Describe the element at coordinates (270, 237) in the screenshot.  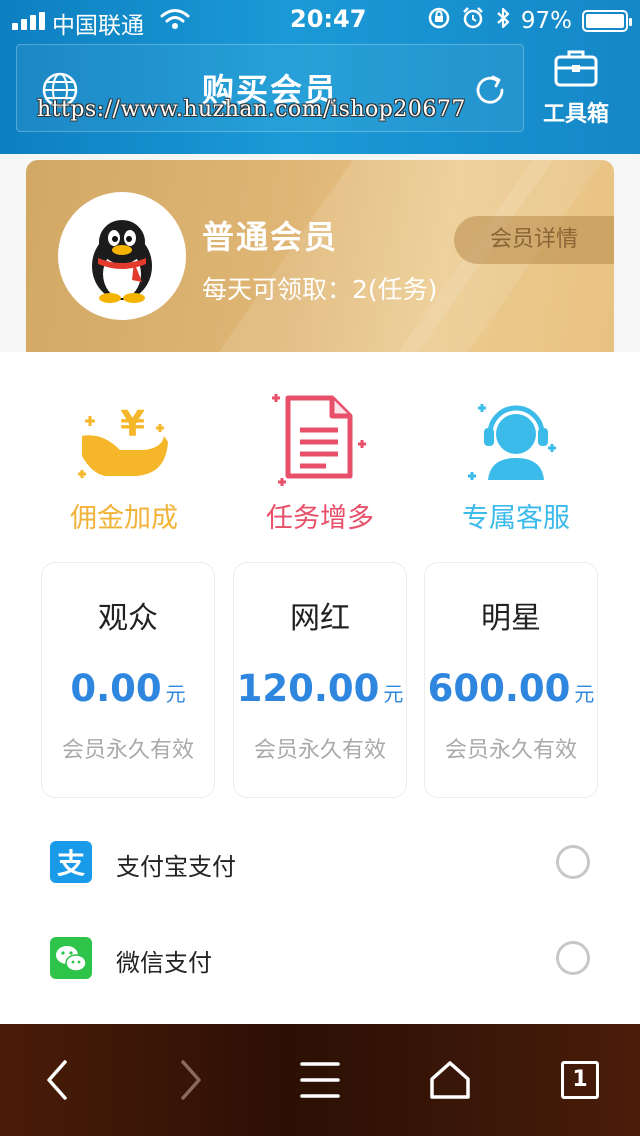
I see `member-level-name: 普通会员` at that location.